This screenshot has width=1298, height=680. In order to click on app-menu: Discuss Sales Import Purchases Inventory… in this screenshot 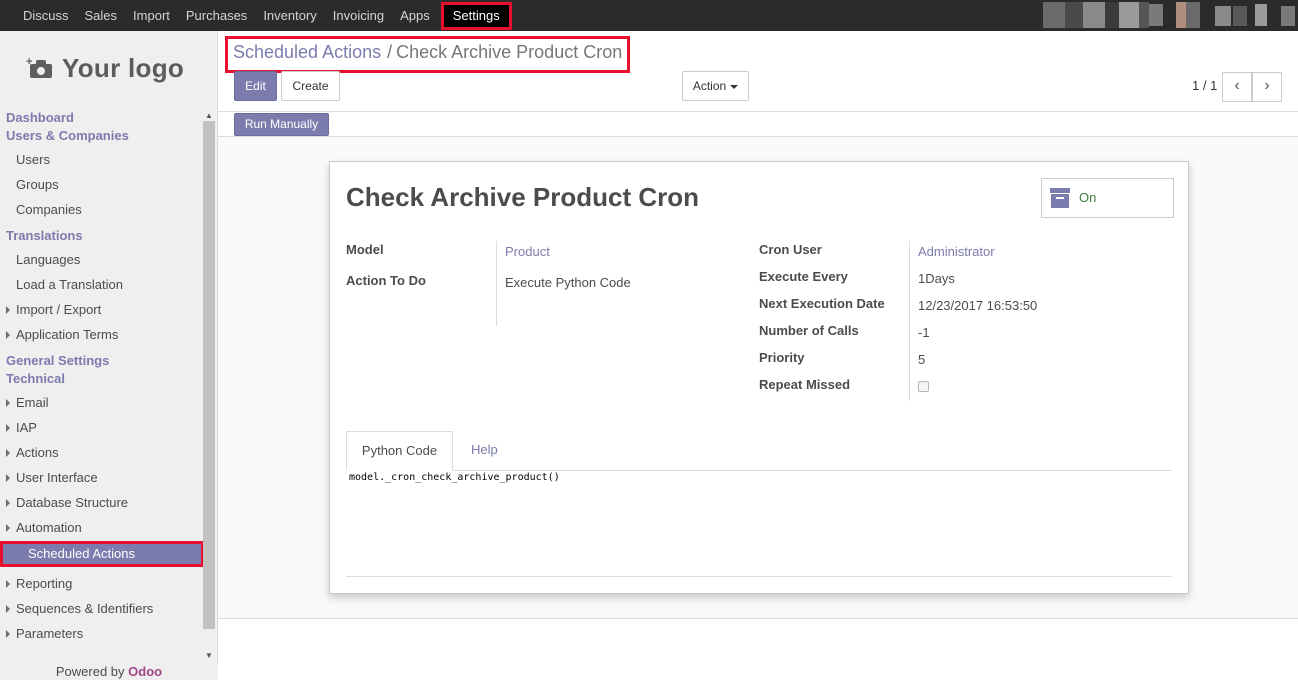, I will do `click(263, 15)`.